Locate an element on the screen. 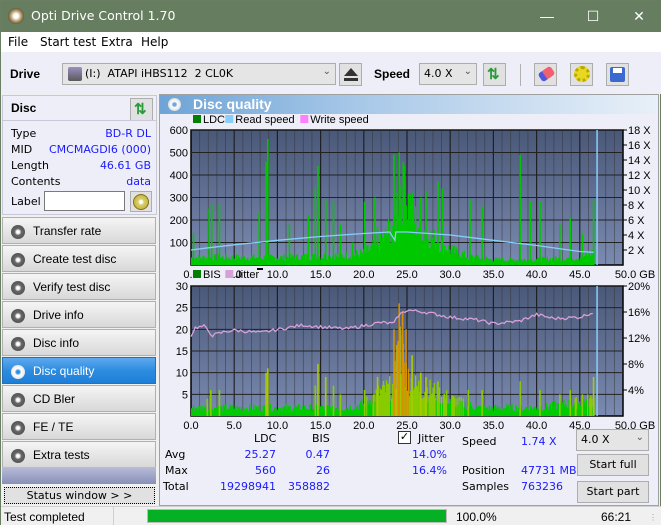  y-tick-label: 10 is located at coordinates (182, 374).